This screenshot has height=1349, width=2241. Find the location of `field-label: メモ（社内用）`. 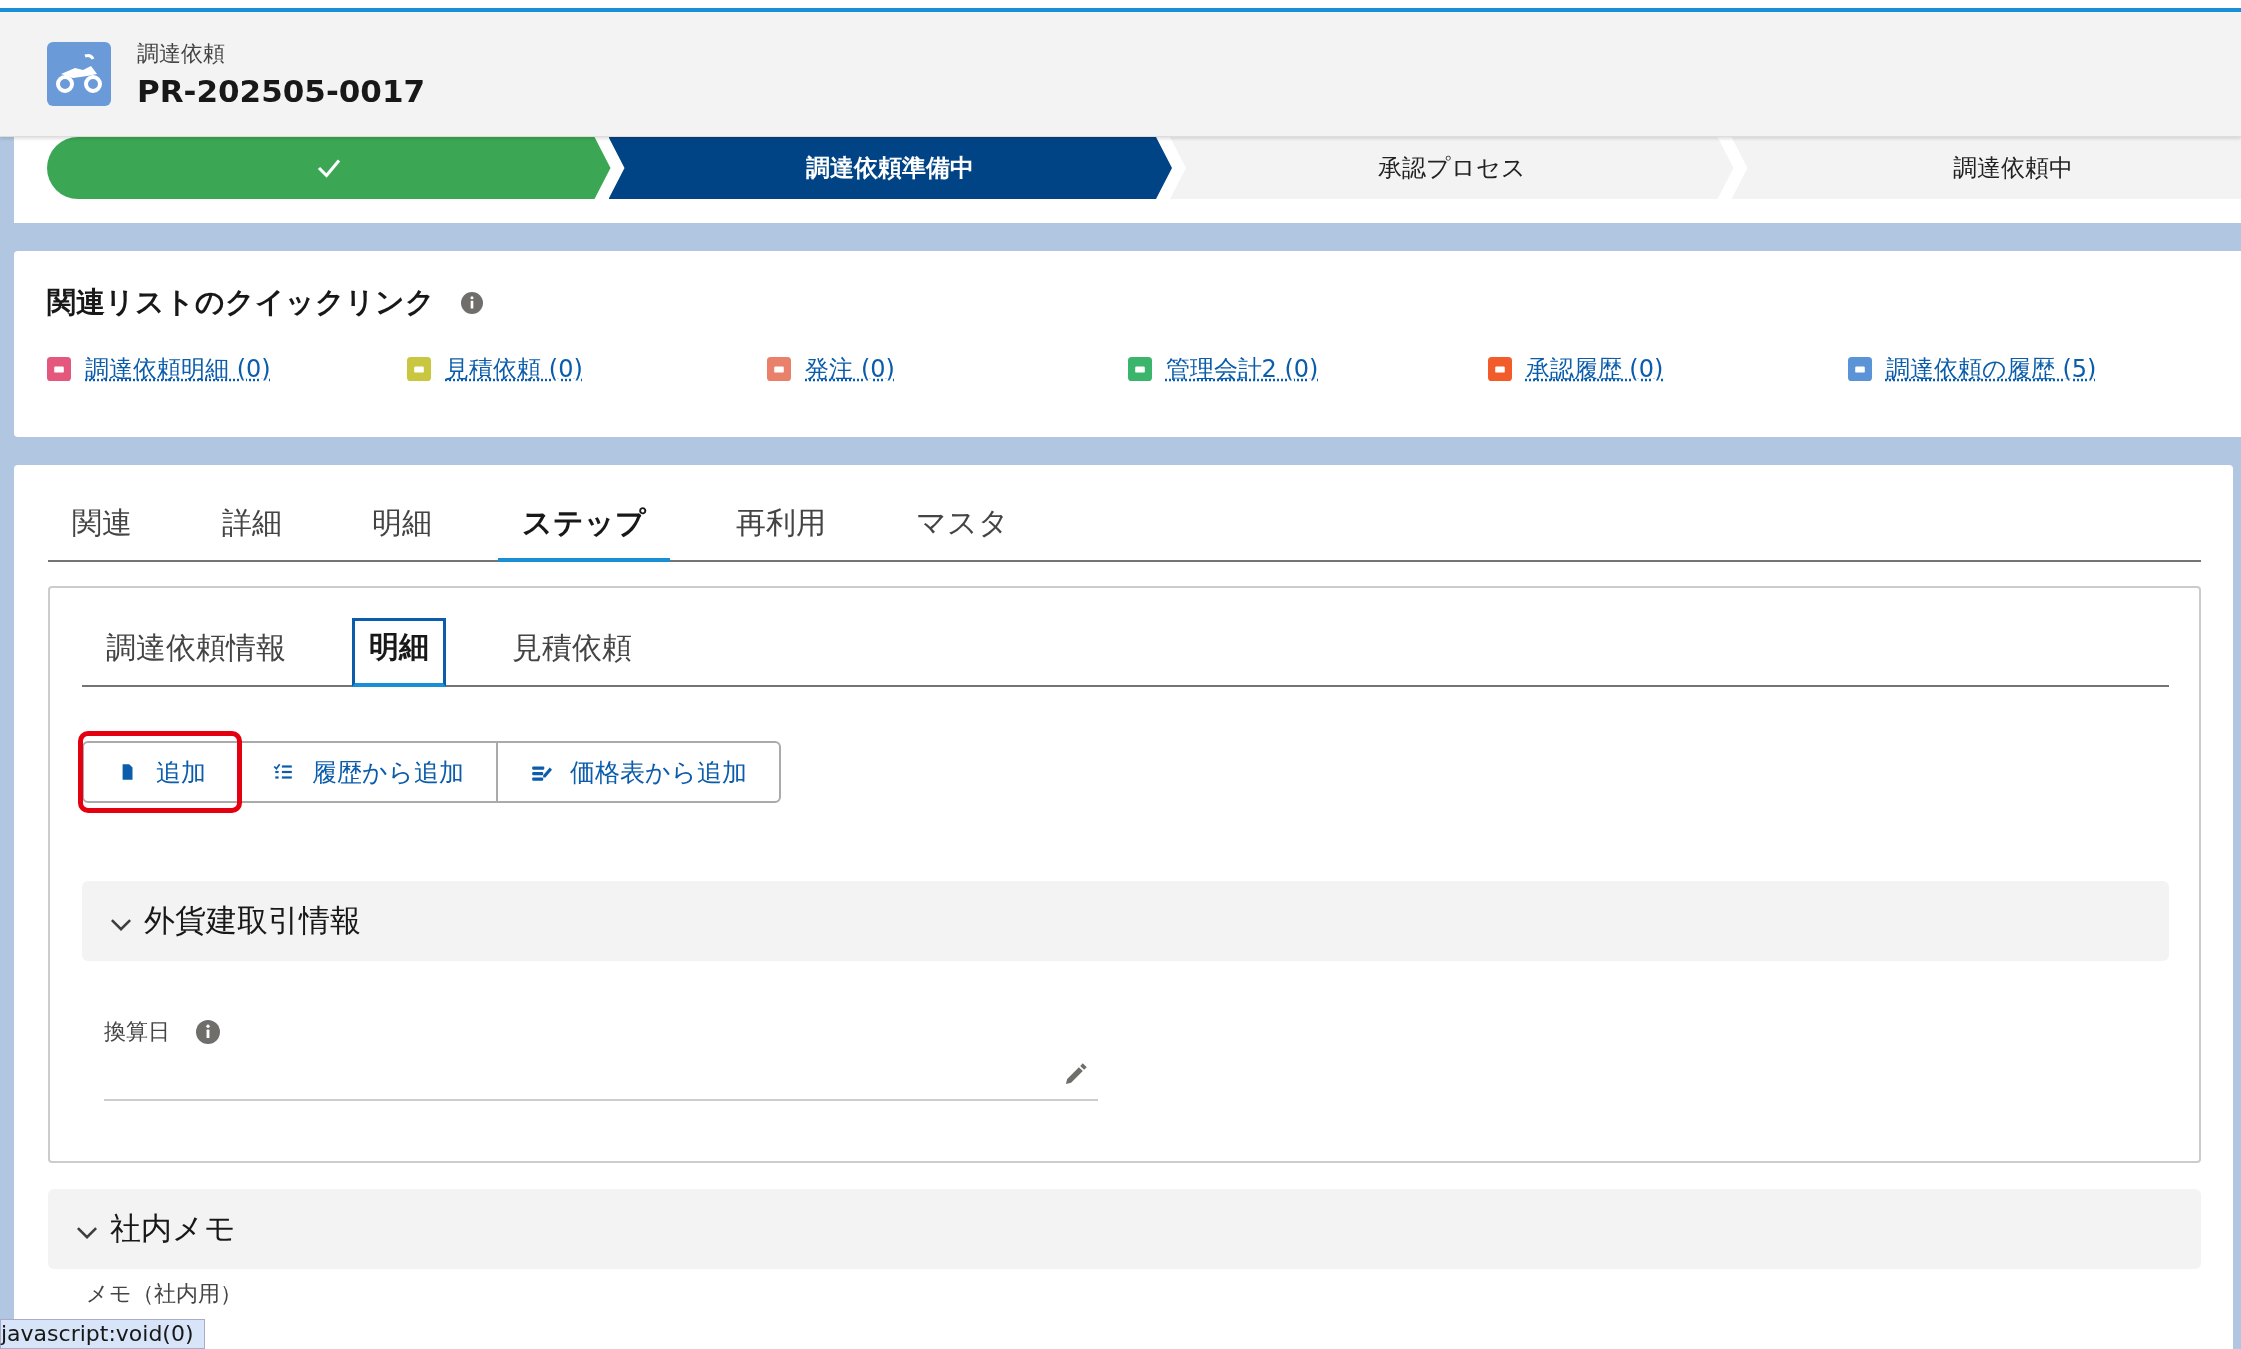

field-label: メモ（社内用） is located at coordinates (164, 1294).